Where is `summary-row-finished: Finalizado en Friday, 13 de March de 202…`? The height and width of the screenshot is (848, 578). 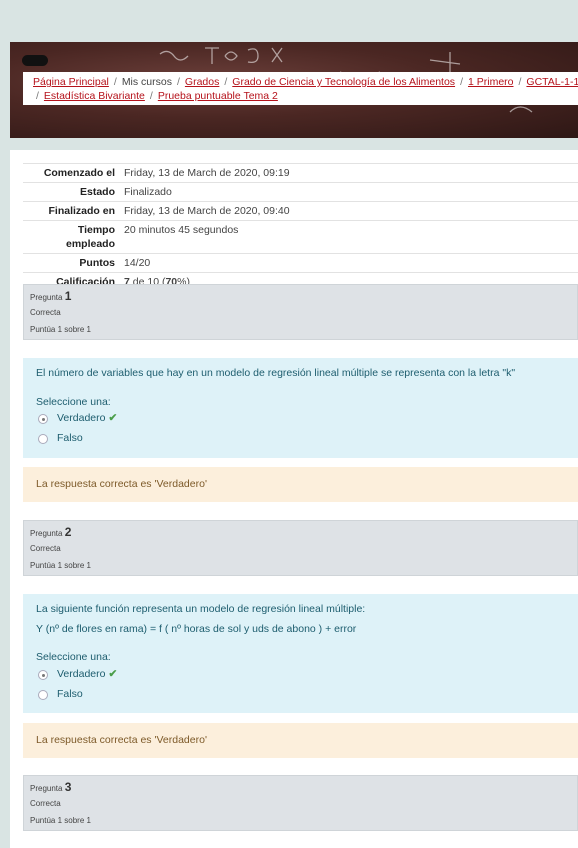 summary-row-finished: Finalizado en Friday, 13 de March de 202… is located at coordinates (300, 211).